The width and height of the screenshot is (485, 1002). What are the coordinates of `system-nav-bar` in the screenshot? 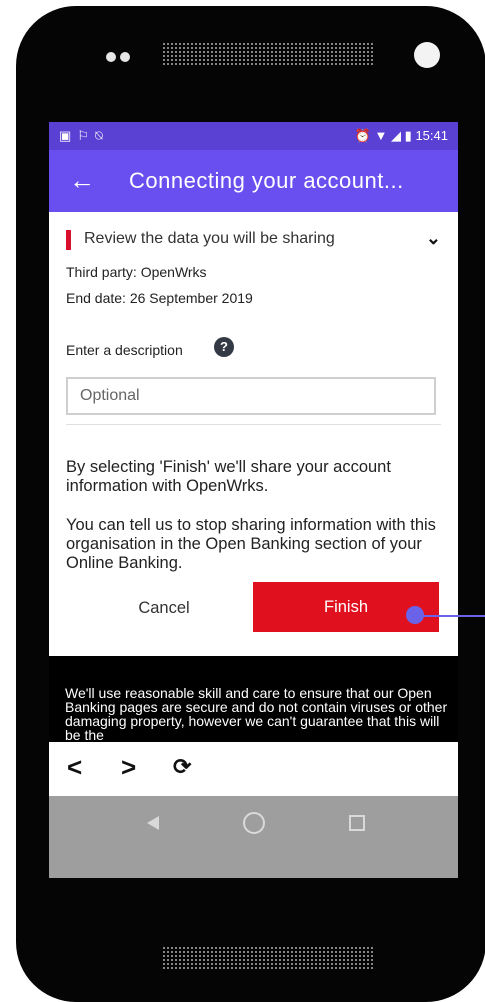 It's located at (253, 837).